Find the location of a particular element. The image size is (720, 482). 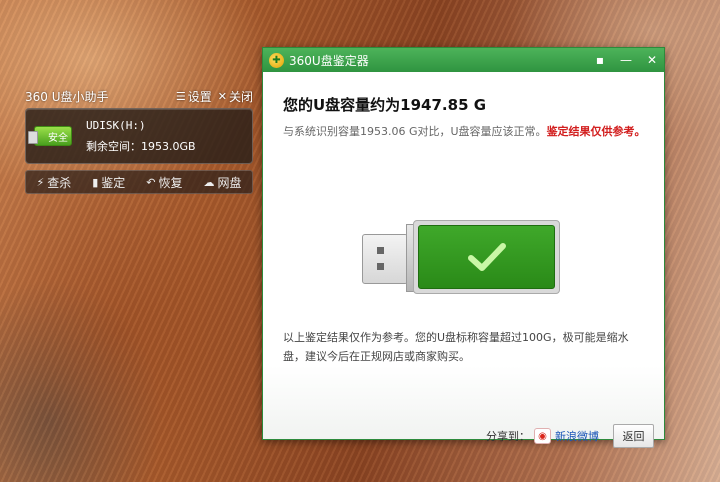

toolbar-scan-button: ⚡ 查杀 is located at coordinates (53, 182).